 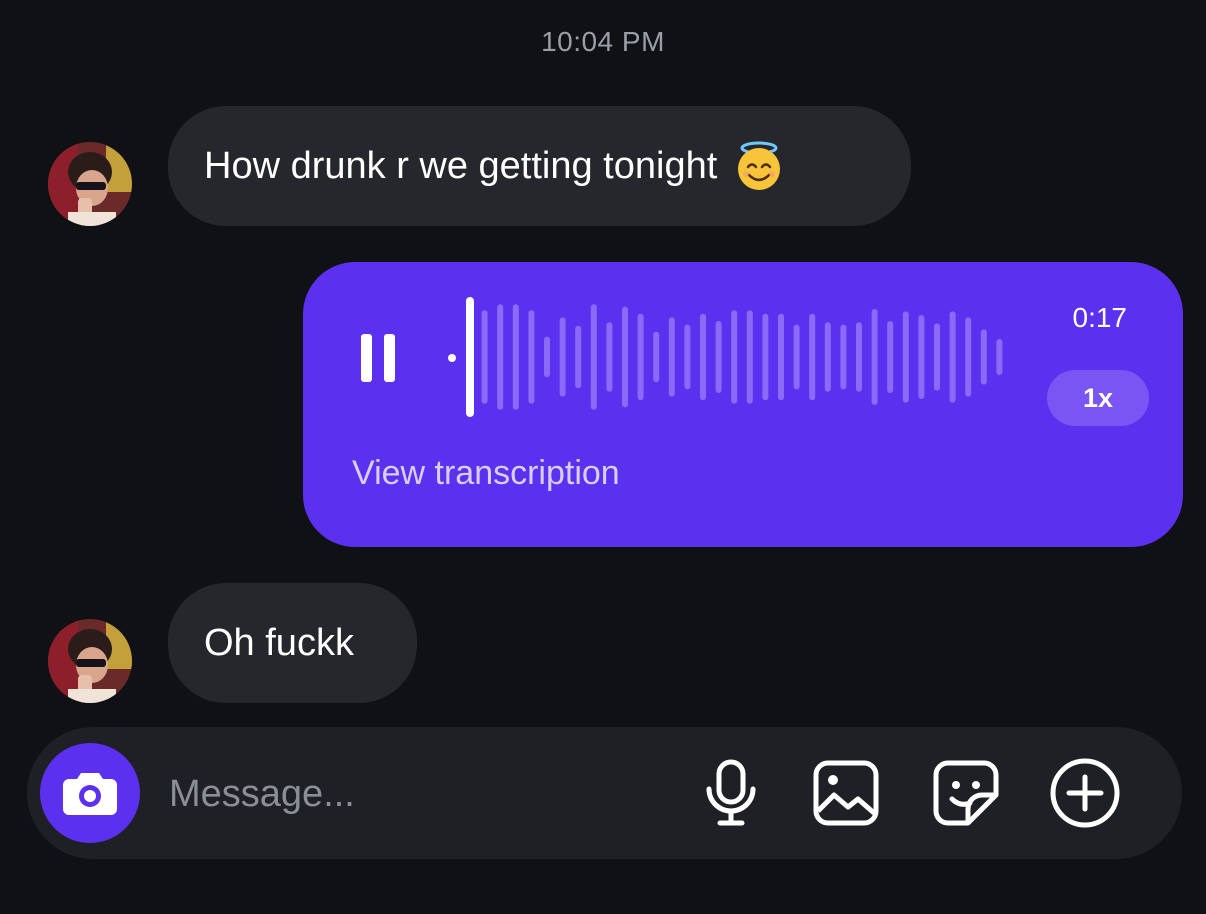 I want to click on microphone-icon, so click(x=731, y=792).